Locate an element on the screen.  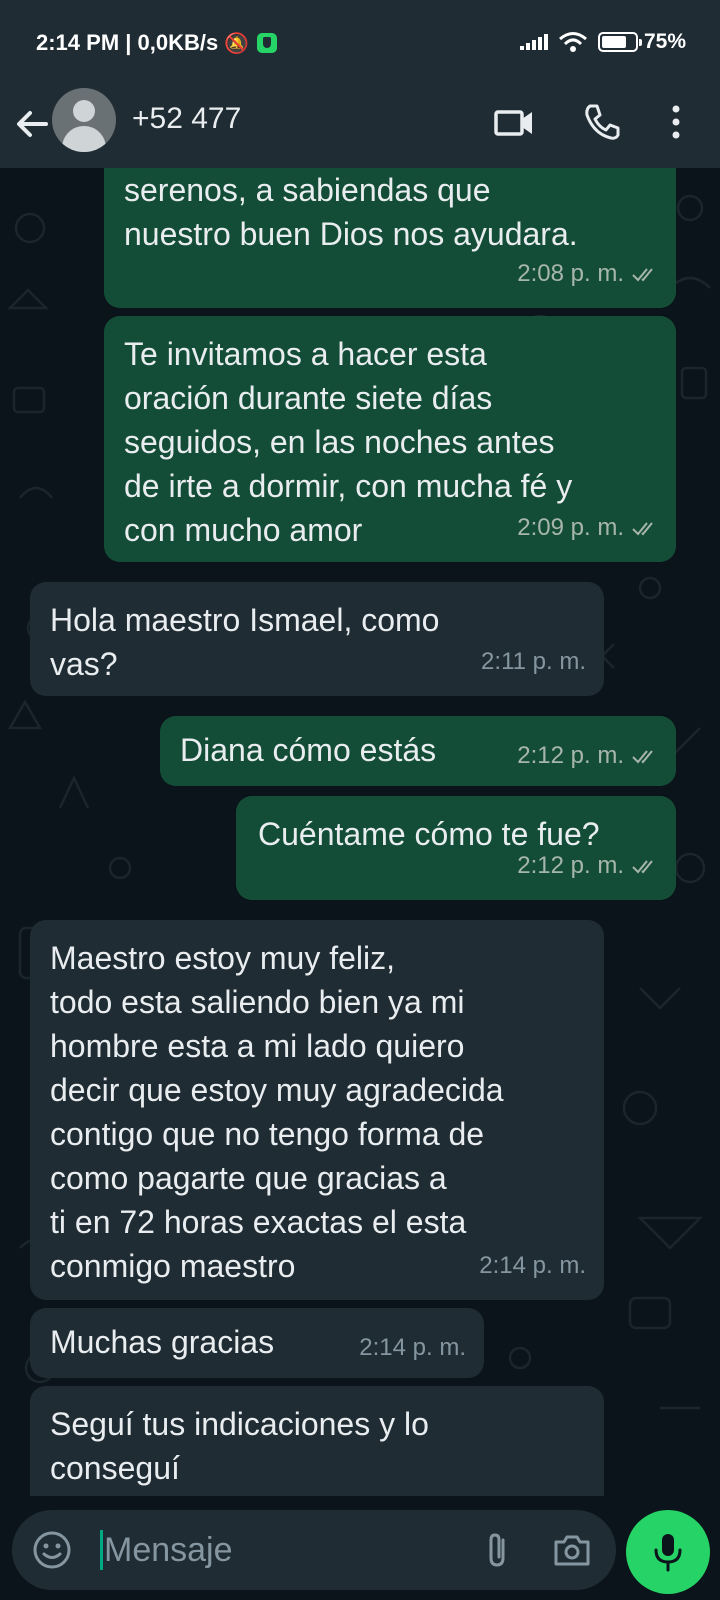
message-meta: 2:08 p. m. is located at coordinates (587, 274).